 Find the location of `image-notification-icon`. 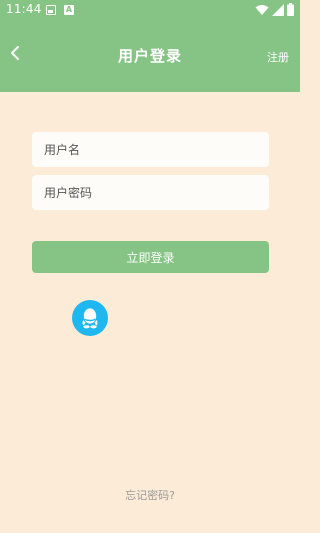

image-notification-icon is located at coordinates (51, 10).